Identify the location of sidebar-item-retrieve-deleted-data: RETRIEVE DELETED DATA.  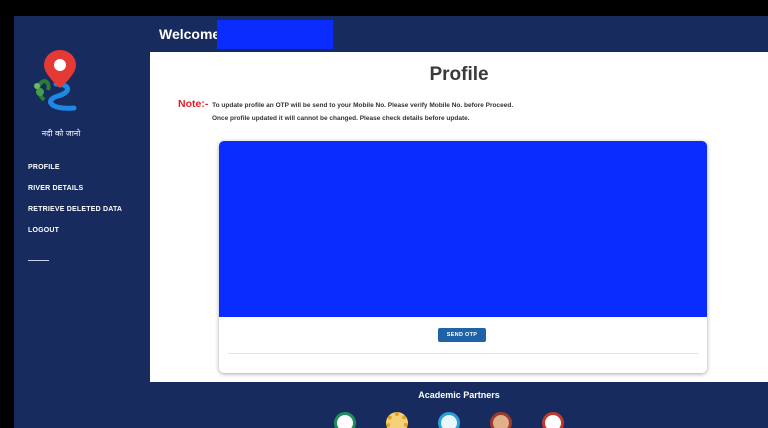
(75, 215).